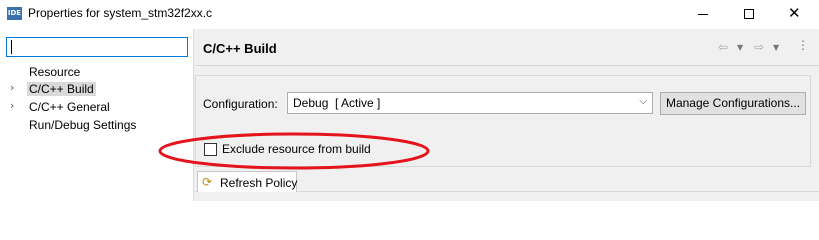 This screenshot has width=819, height=240. What do you see at coordinates (14, 13) in the screenshot?
I see `app-icon: IDE` at bounding box center [14, 13].